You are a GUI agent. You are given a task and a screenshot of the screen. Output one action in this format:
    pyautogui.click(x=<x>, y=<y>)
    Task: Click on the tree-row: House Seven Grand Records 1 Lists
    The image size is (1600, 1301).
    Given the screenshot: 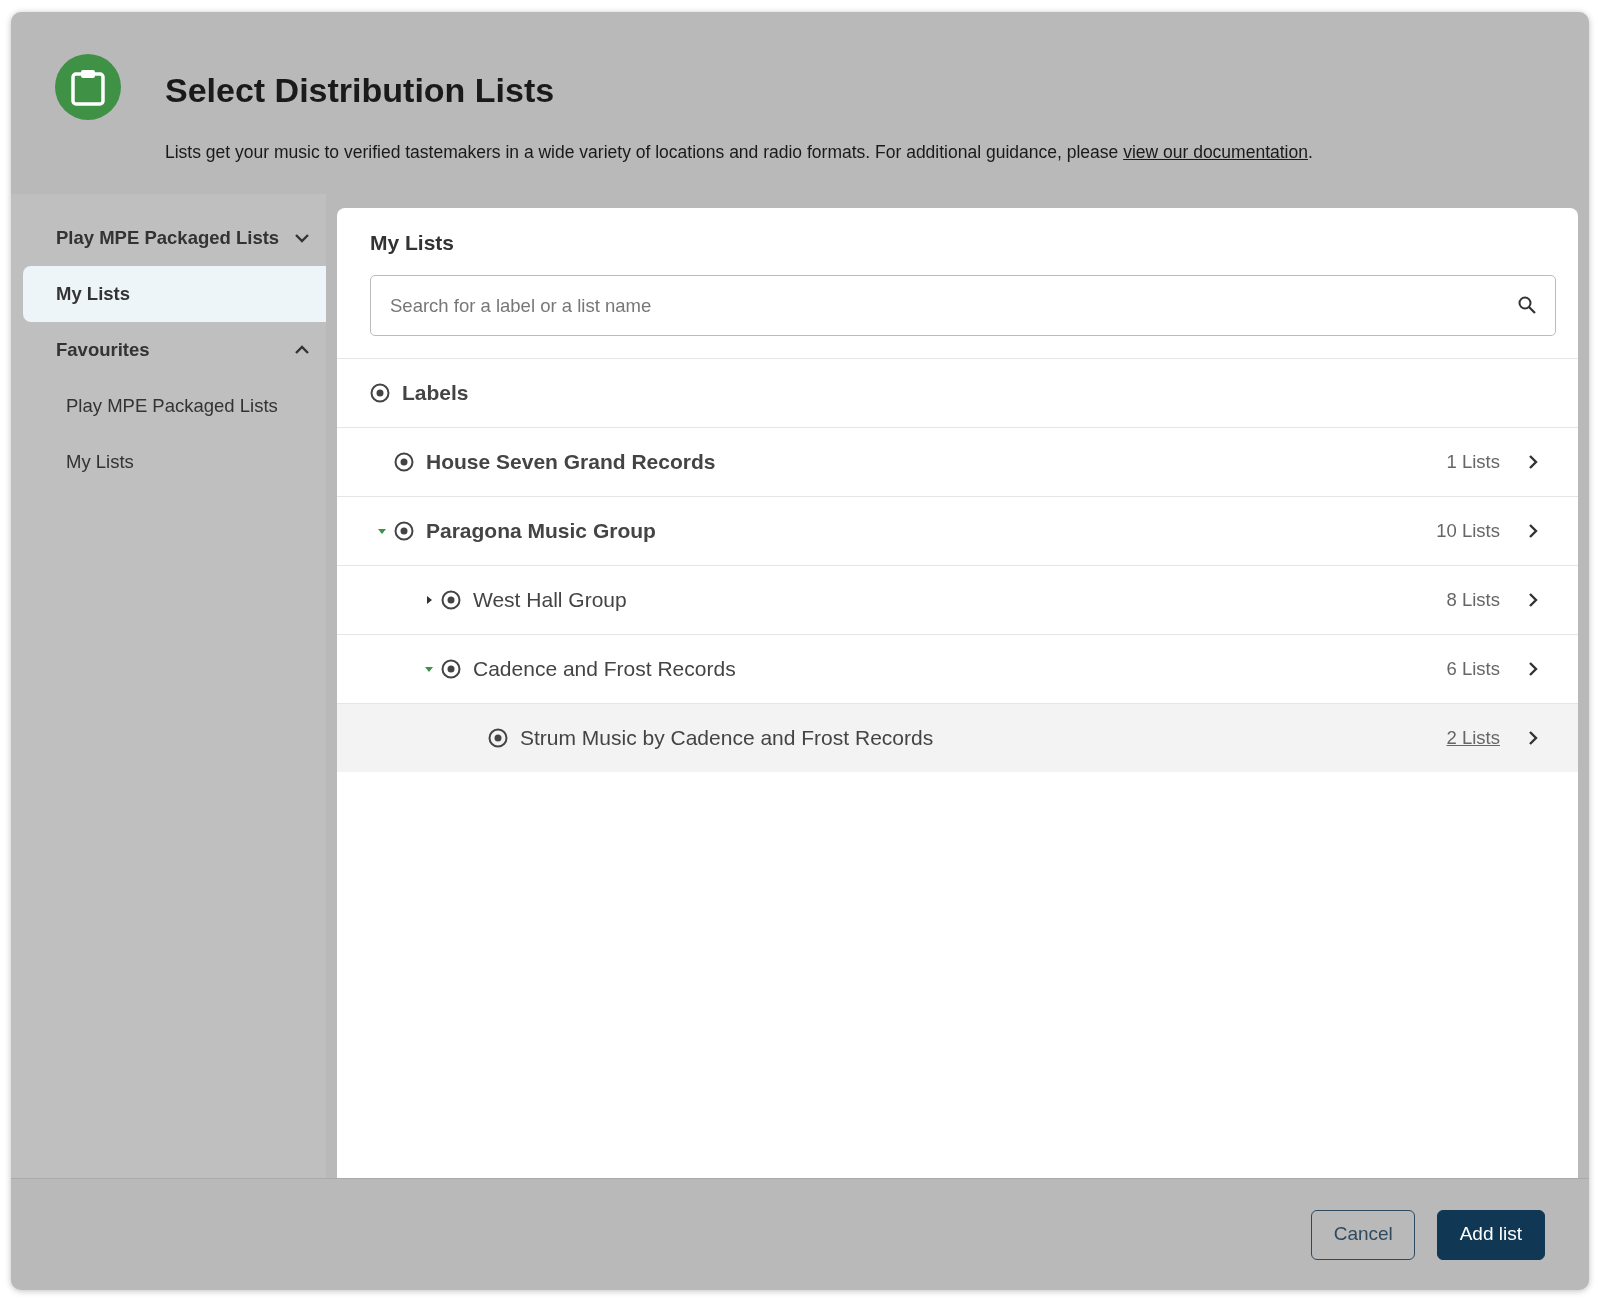 What is the action you would take?
    pyautogui.click(x=957, y=462)
    